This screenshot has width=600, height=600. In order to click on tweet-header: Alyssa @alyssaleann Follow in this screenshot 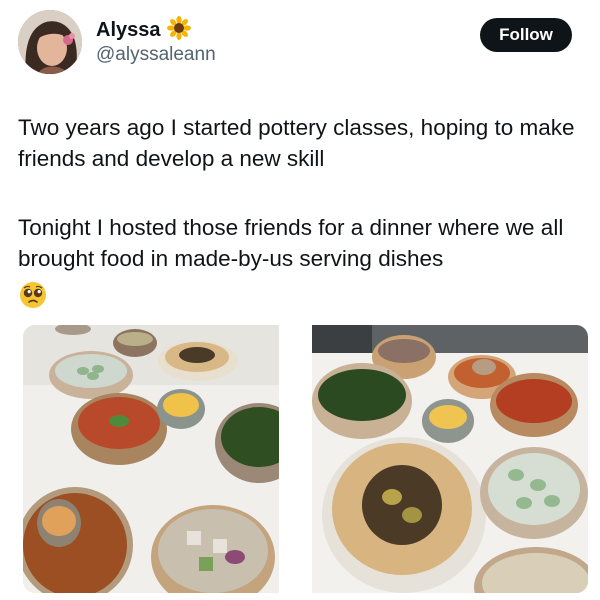, I will do `click(300, 42)`.